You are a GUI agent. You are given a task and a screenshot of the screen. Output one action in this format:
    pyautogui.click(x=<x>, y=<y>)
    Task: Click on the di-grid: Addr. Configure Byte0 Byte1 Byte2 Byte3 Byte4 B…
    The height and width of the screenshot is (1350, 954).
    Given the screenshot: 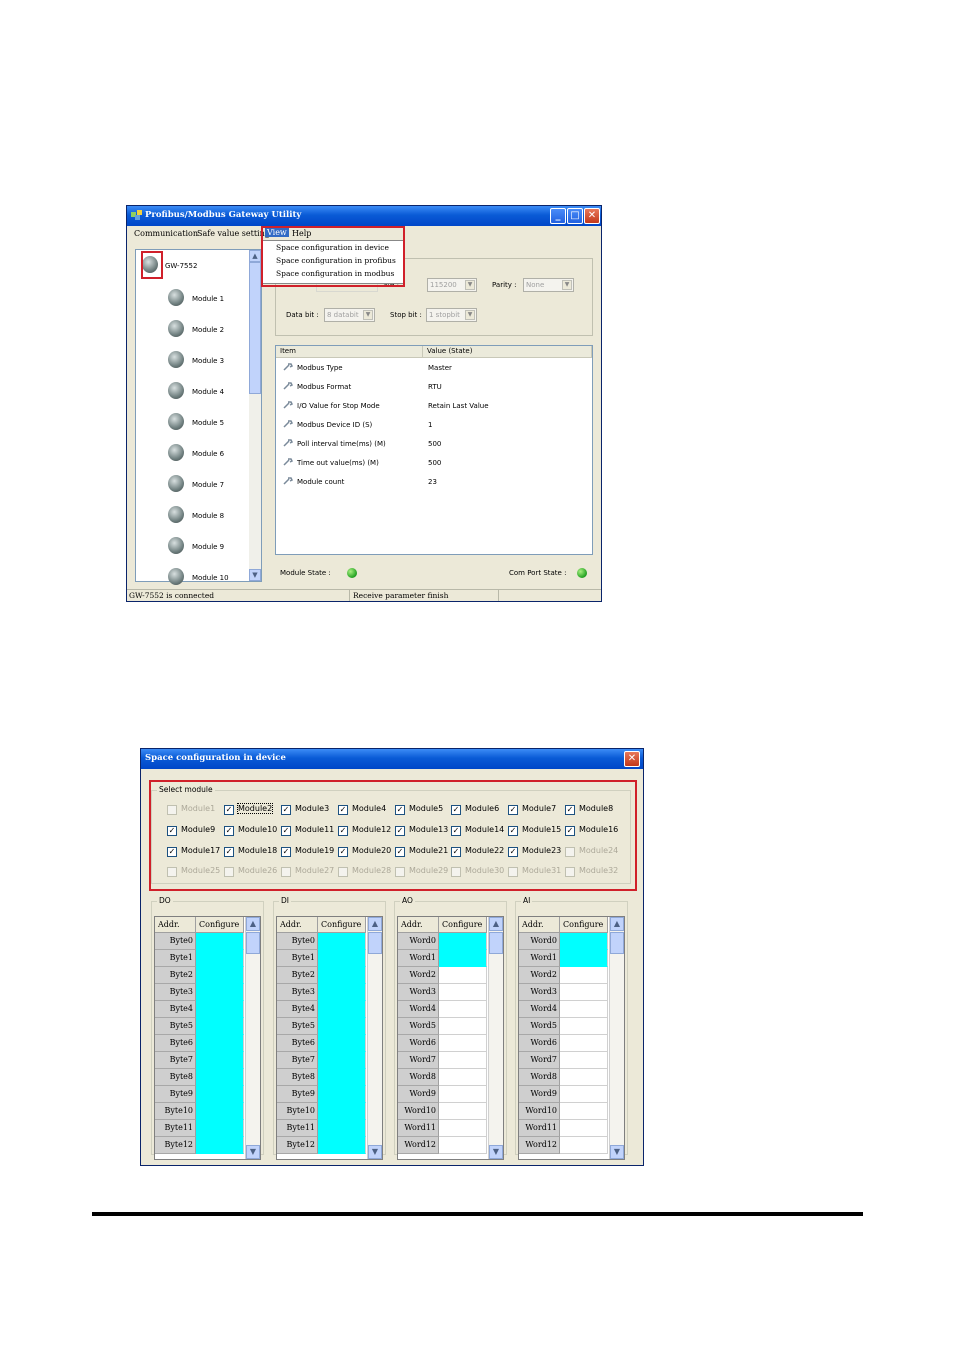 What is the action you would take?
    pyautogui.click(x=329, y=1038)
    